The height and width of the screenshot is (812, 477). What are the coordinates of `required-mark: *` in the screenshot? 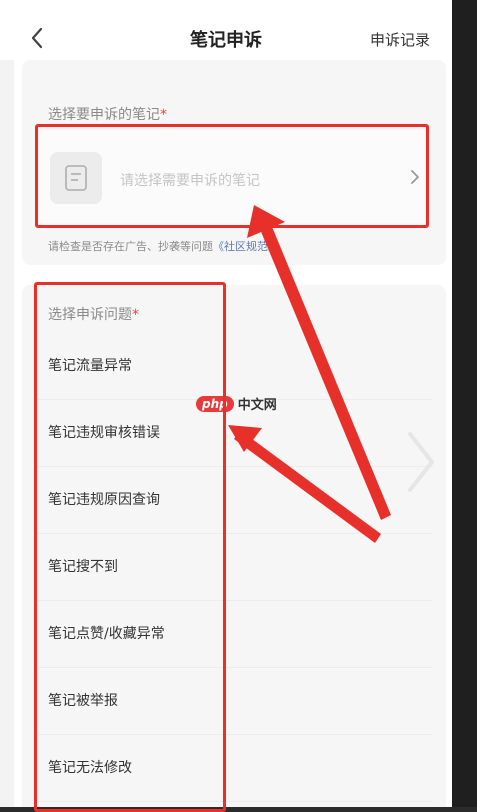 It's located at (163, 115).